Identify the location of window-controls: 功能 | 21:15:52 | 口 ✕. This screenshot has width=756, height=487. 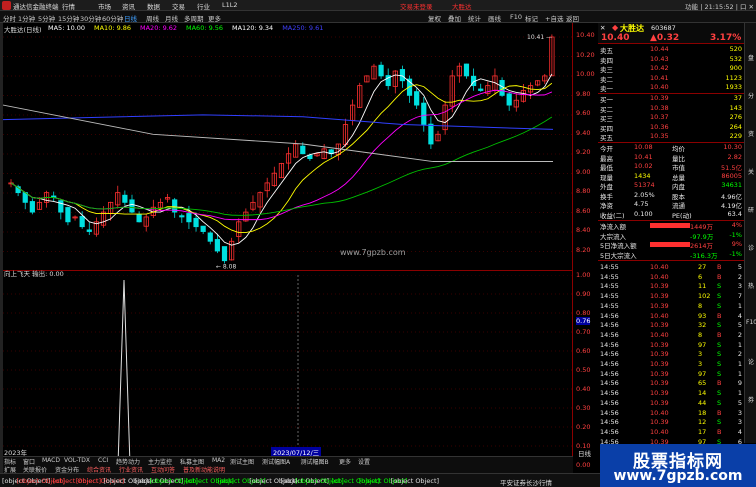
(719, 6).